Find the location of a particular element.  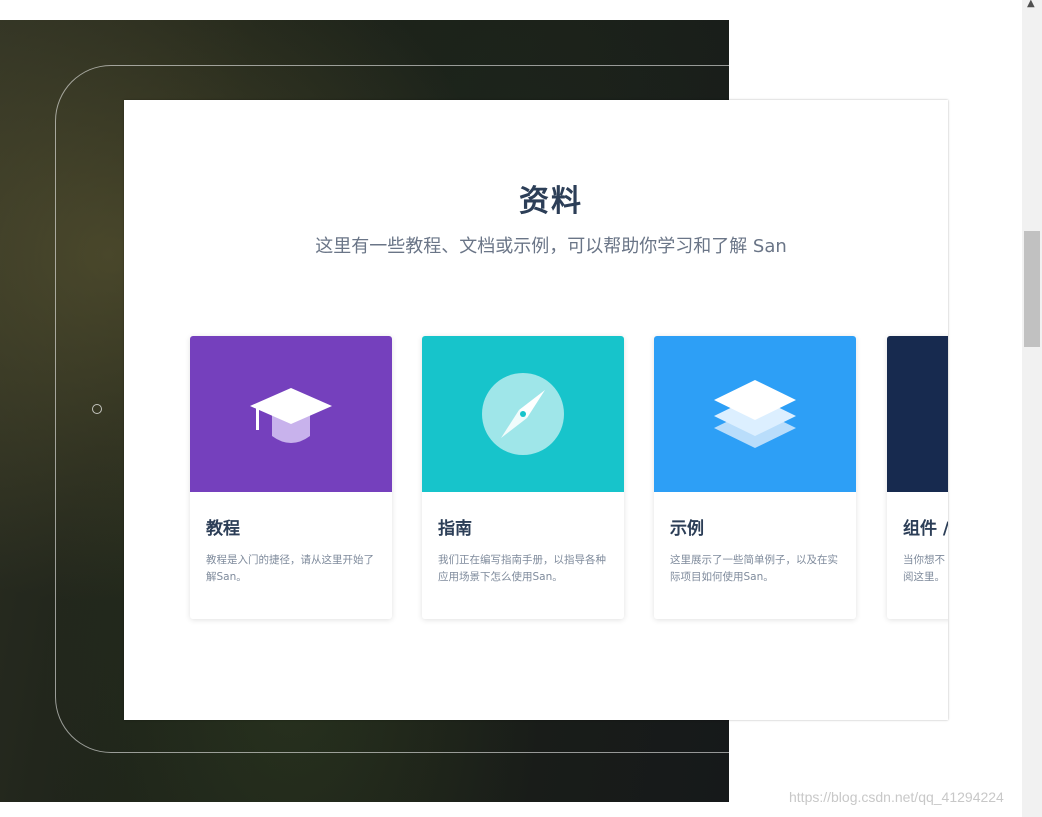

card-examples: 示例 这里展示了一些简单例子，以及在实际项目如何使用San。 is located at coordinates (755, 477).